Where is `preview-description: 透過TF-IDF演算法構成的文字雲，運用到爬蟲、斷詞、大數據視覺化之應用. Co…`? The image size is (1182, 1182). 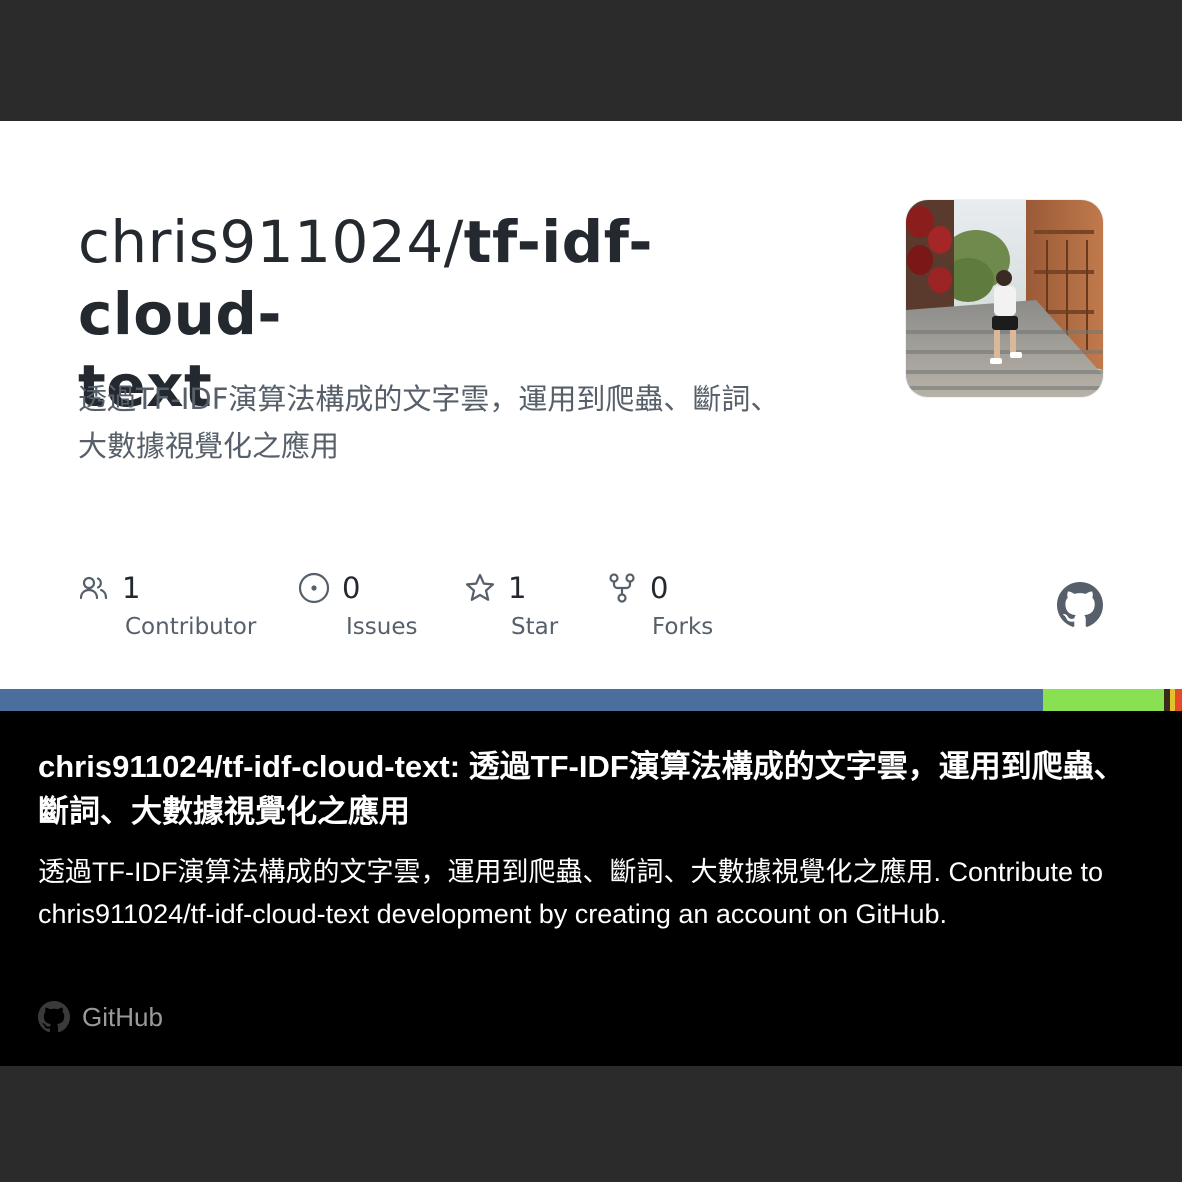
preview-description: 透過TF-IDF演算法構成的文字雲，運用到爬蟲、斷詞、大數據視覺化之應用. Co… is located at coordinates (571, 893).